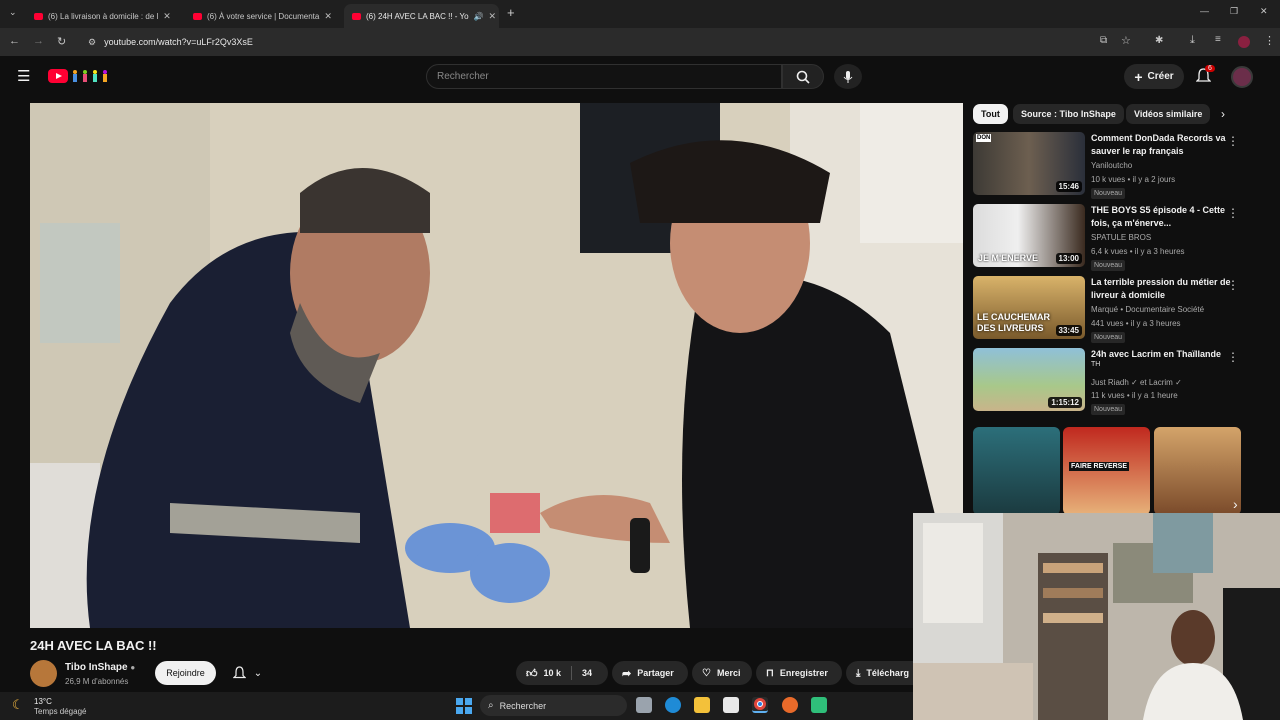 Image resolution: width=1280 pixels, height=720 pixels. Describe the element at coordinates (479, 16) in the screenshot. I see `audio-icon: 🔊` at that location.